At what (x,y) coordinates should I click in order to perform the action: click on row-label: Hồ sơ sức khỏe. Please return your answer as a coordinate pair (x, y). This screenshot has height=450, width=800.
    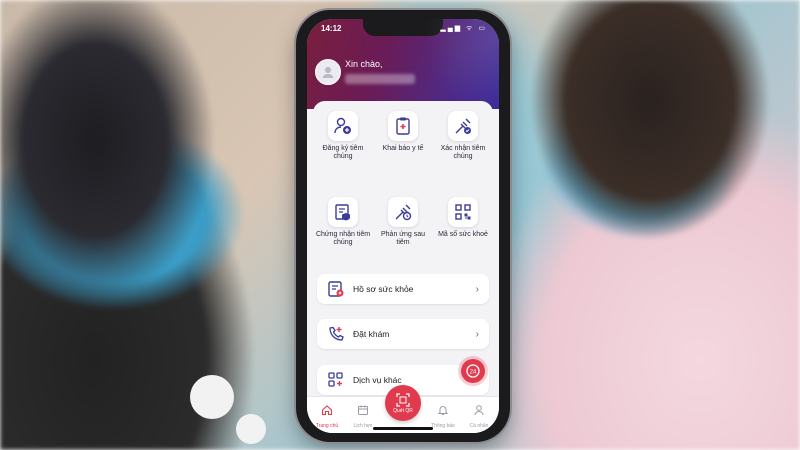
    Looking at the image, I should click on (383, 289).